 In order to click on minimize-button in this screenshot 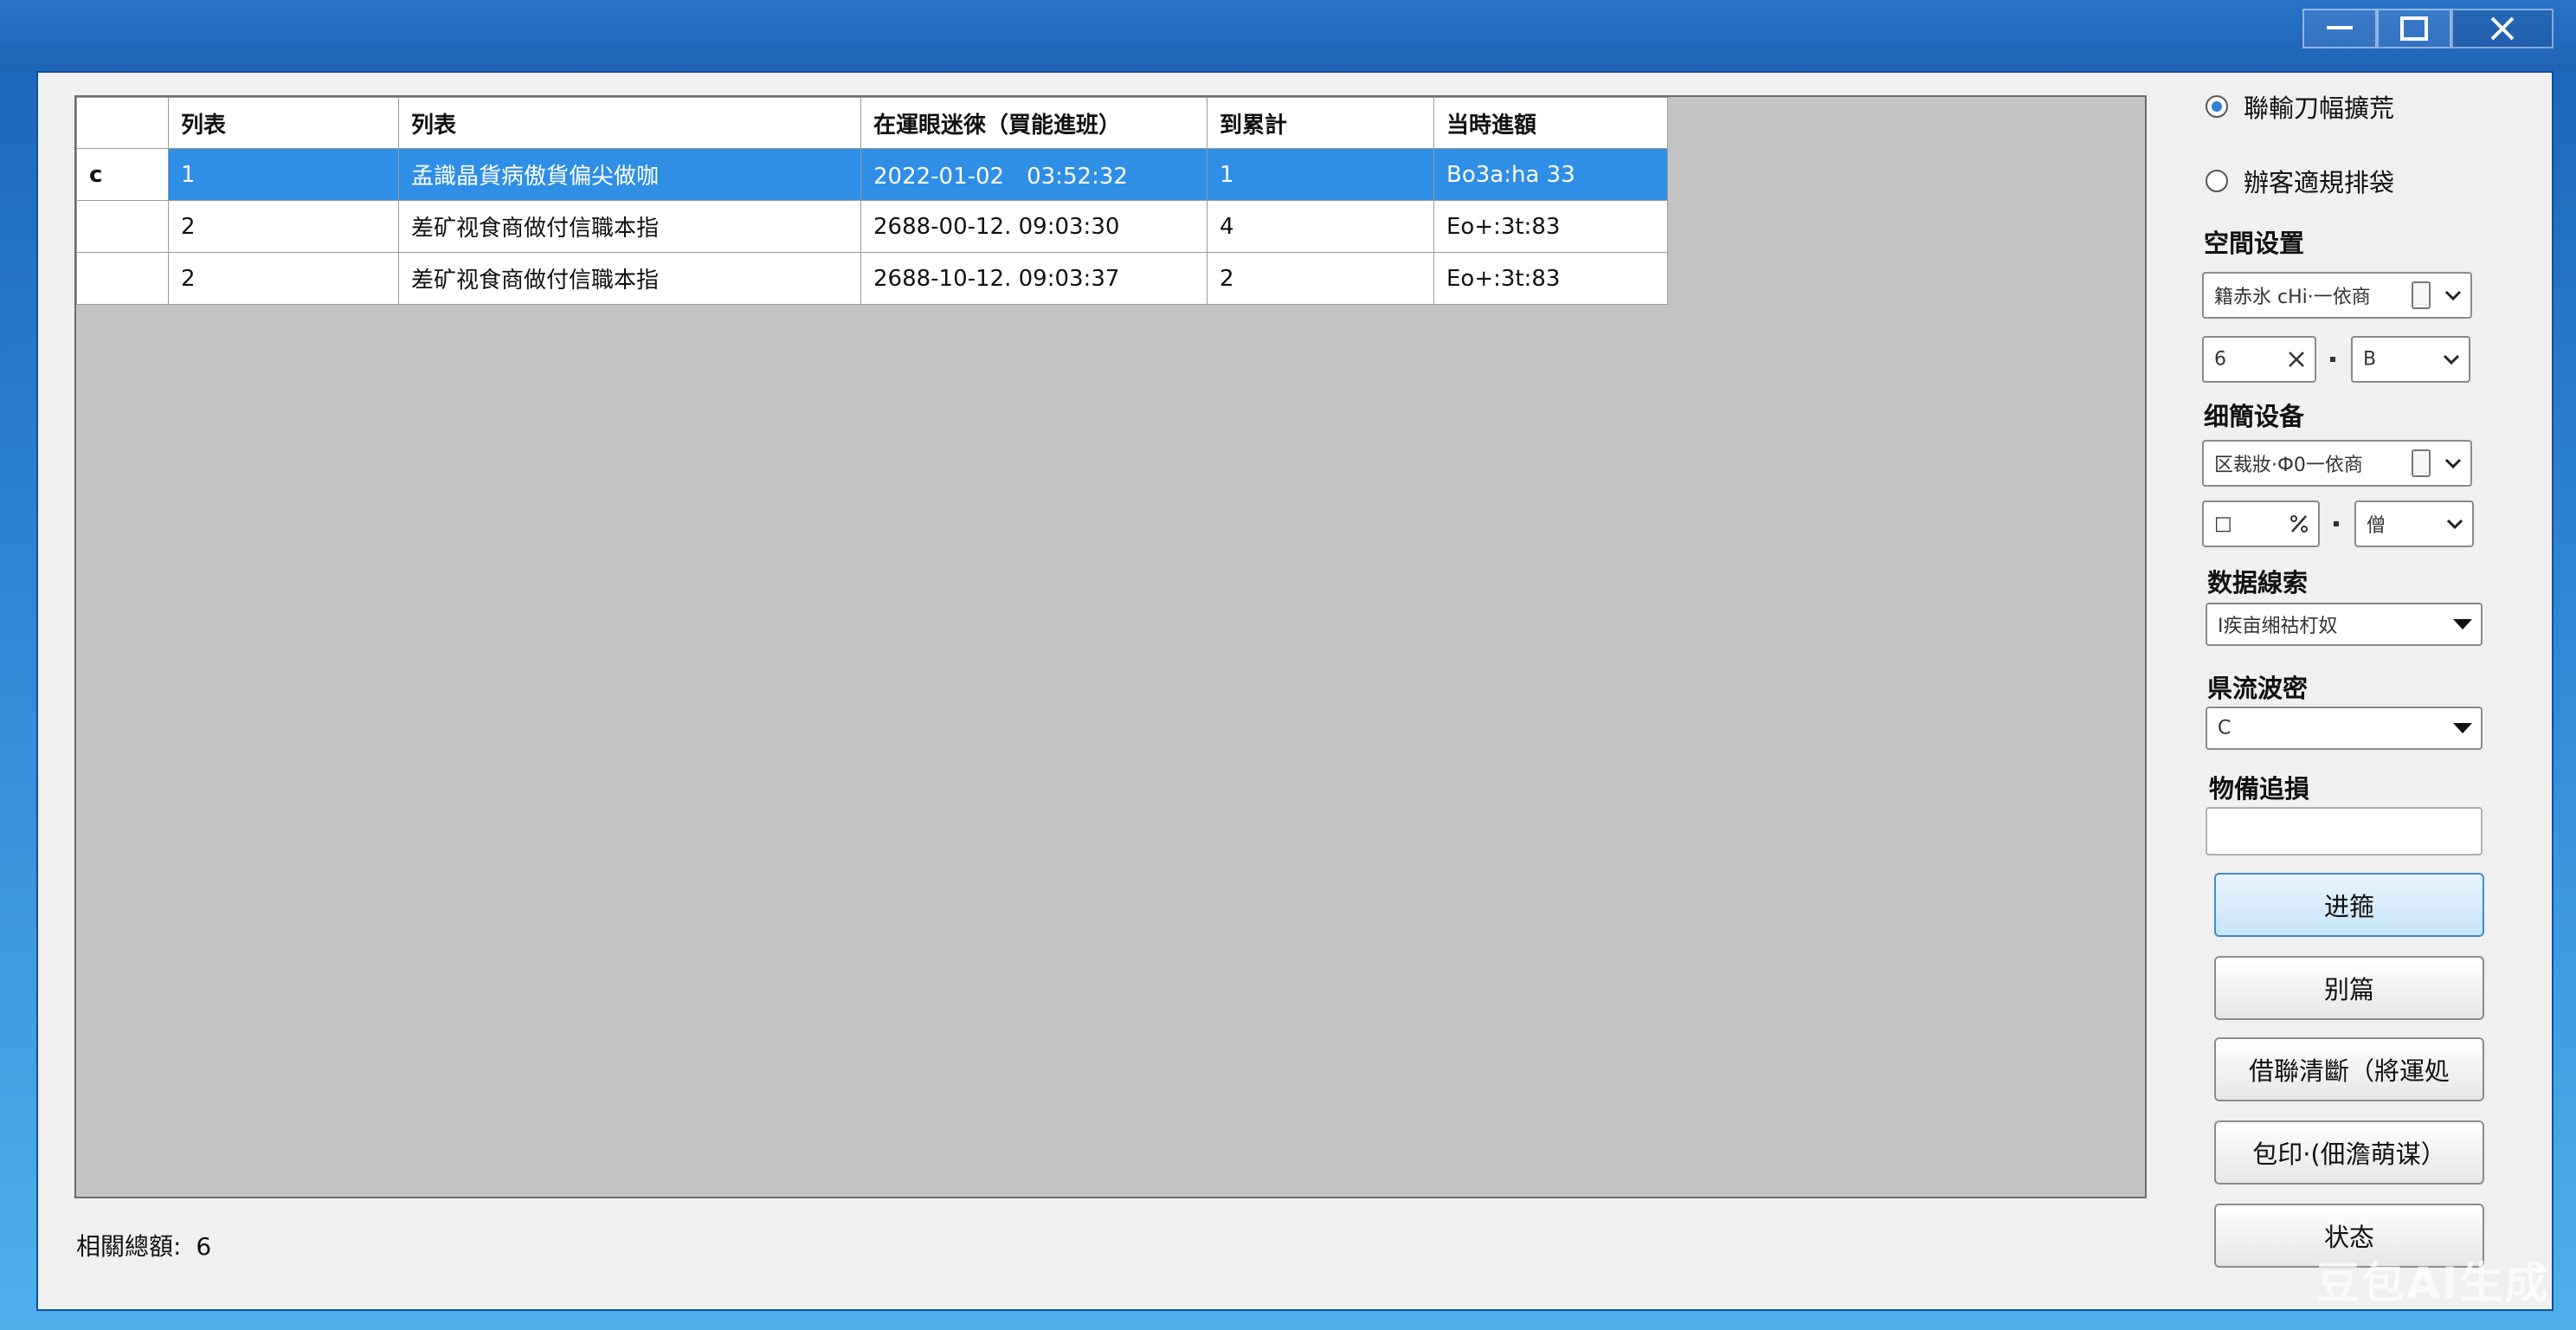, I will do `click(2339, 29)`.